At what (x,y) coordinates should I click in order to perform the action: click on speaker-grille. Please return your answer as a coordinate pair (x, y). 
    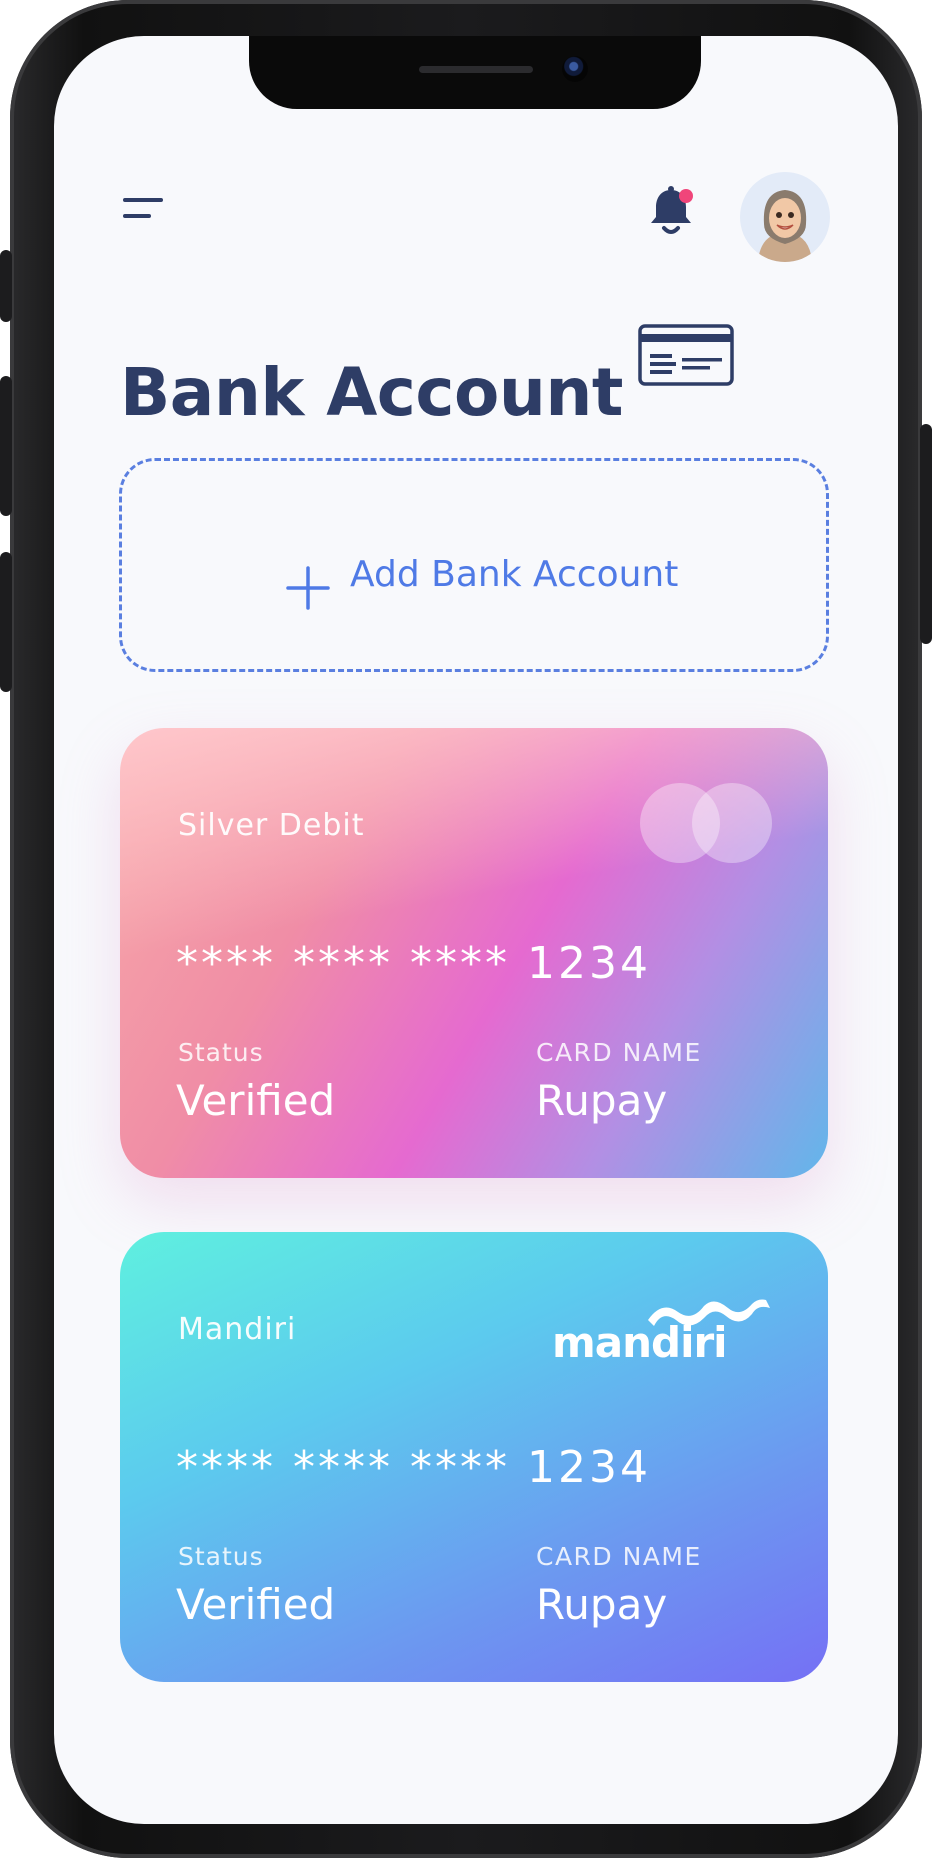
    Looking at the image, I should click on (476, 69).